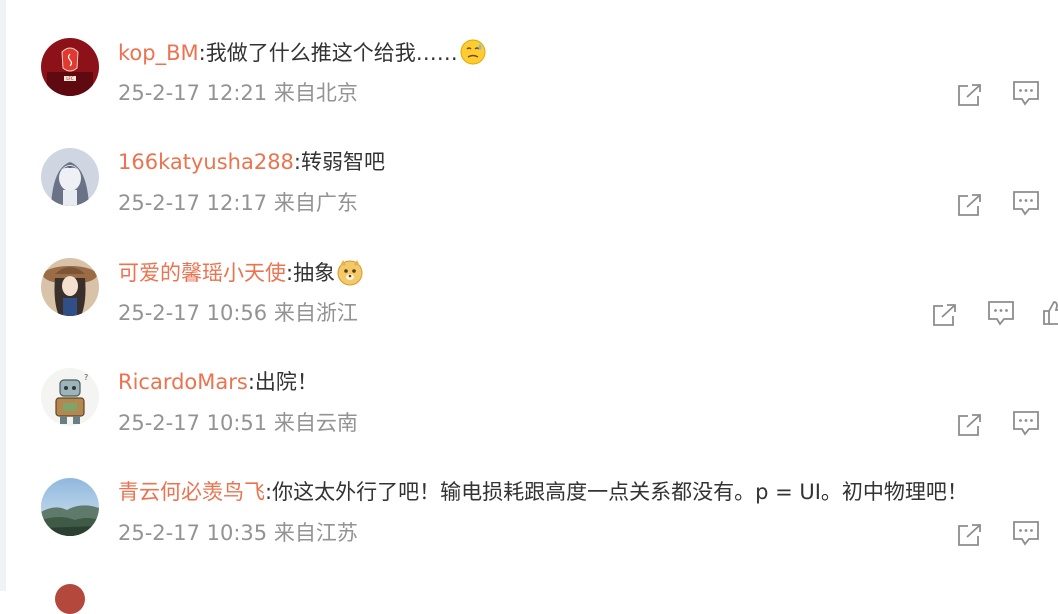 This screenshot has width=1058, height=614. I want to click on sweat-emoji-icon, so click(473, 52).